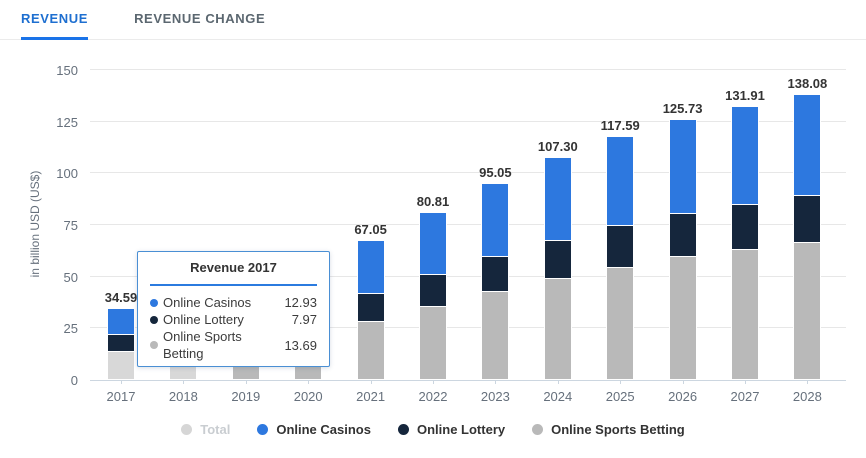 This screenshot has width=866, height=458. Describe the element at coordinates (323, 429) in the screenshot. I see `legend-item-label: Online Casinos` at that location.